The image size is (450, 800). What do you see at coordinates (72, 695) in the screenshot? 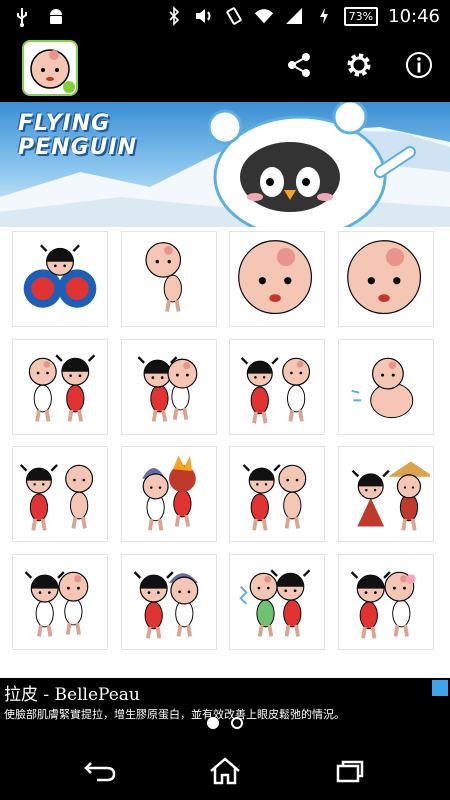
I see `ad-title: 拉皮 - BellePeau` at bounding box center [72, 695].